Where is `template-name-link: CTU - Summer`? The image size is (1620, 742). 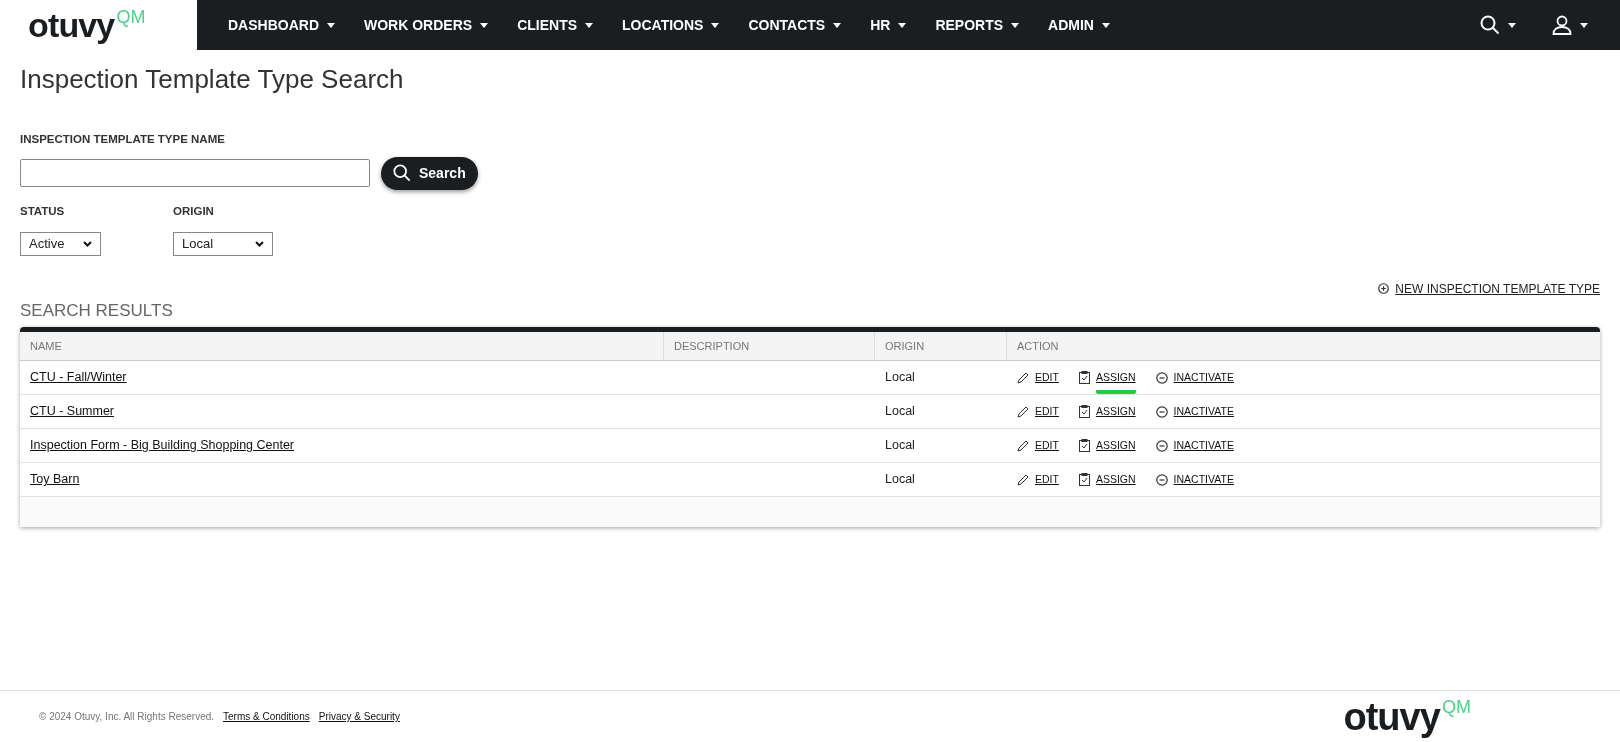
template-name-link: CTU - Summer is located at coordinates (72, 411).